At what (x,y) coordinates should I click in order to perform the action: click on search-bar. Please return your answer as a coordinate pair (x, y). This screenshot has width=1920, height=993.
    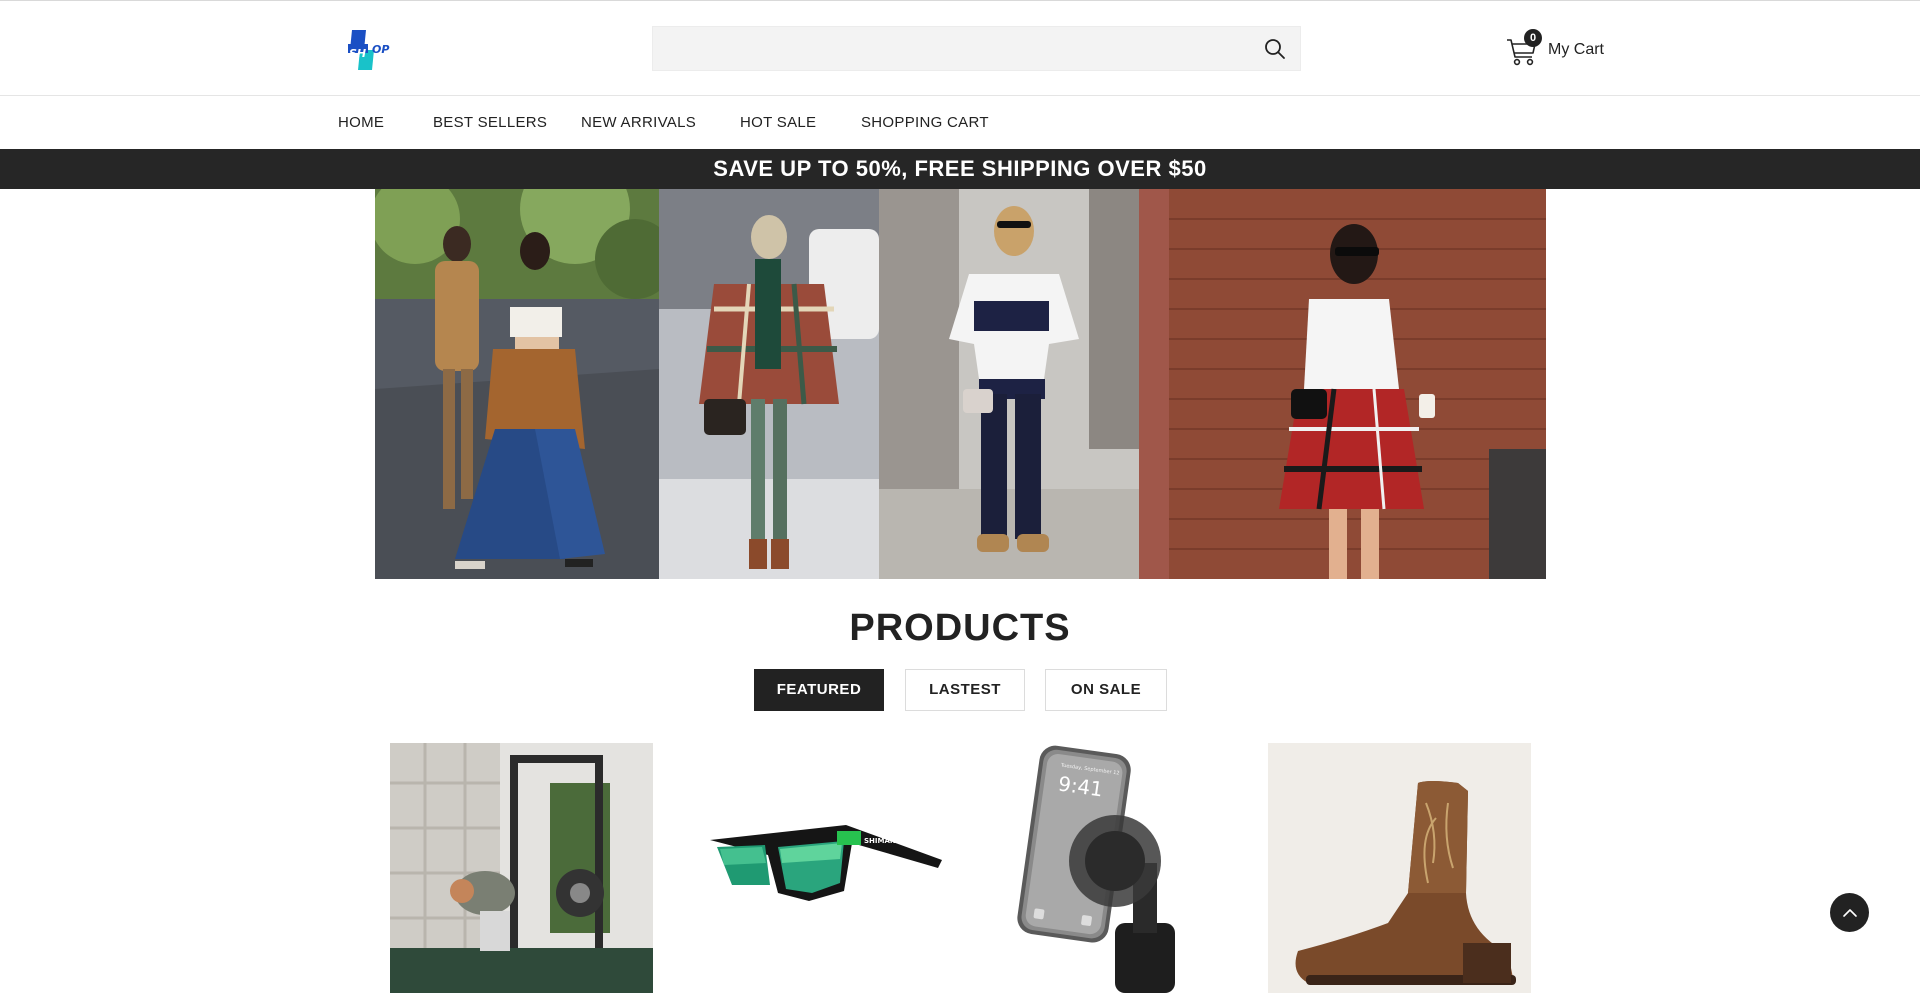
    Looking at the image, I should click on (976, 48).